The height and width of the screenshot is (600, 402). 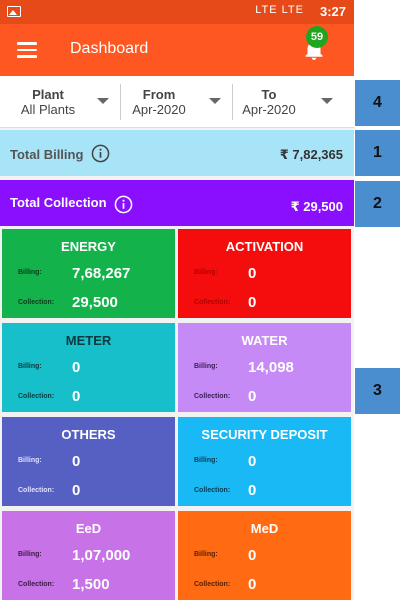 I want to click on total-collection-card: Total Collection ₹ 29,500, so click(x=177, y=203).